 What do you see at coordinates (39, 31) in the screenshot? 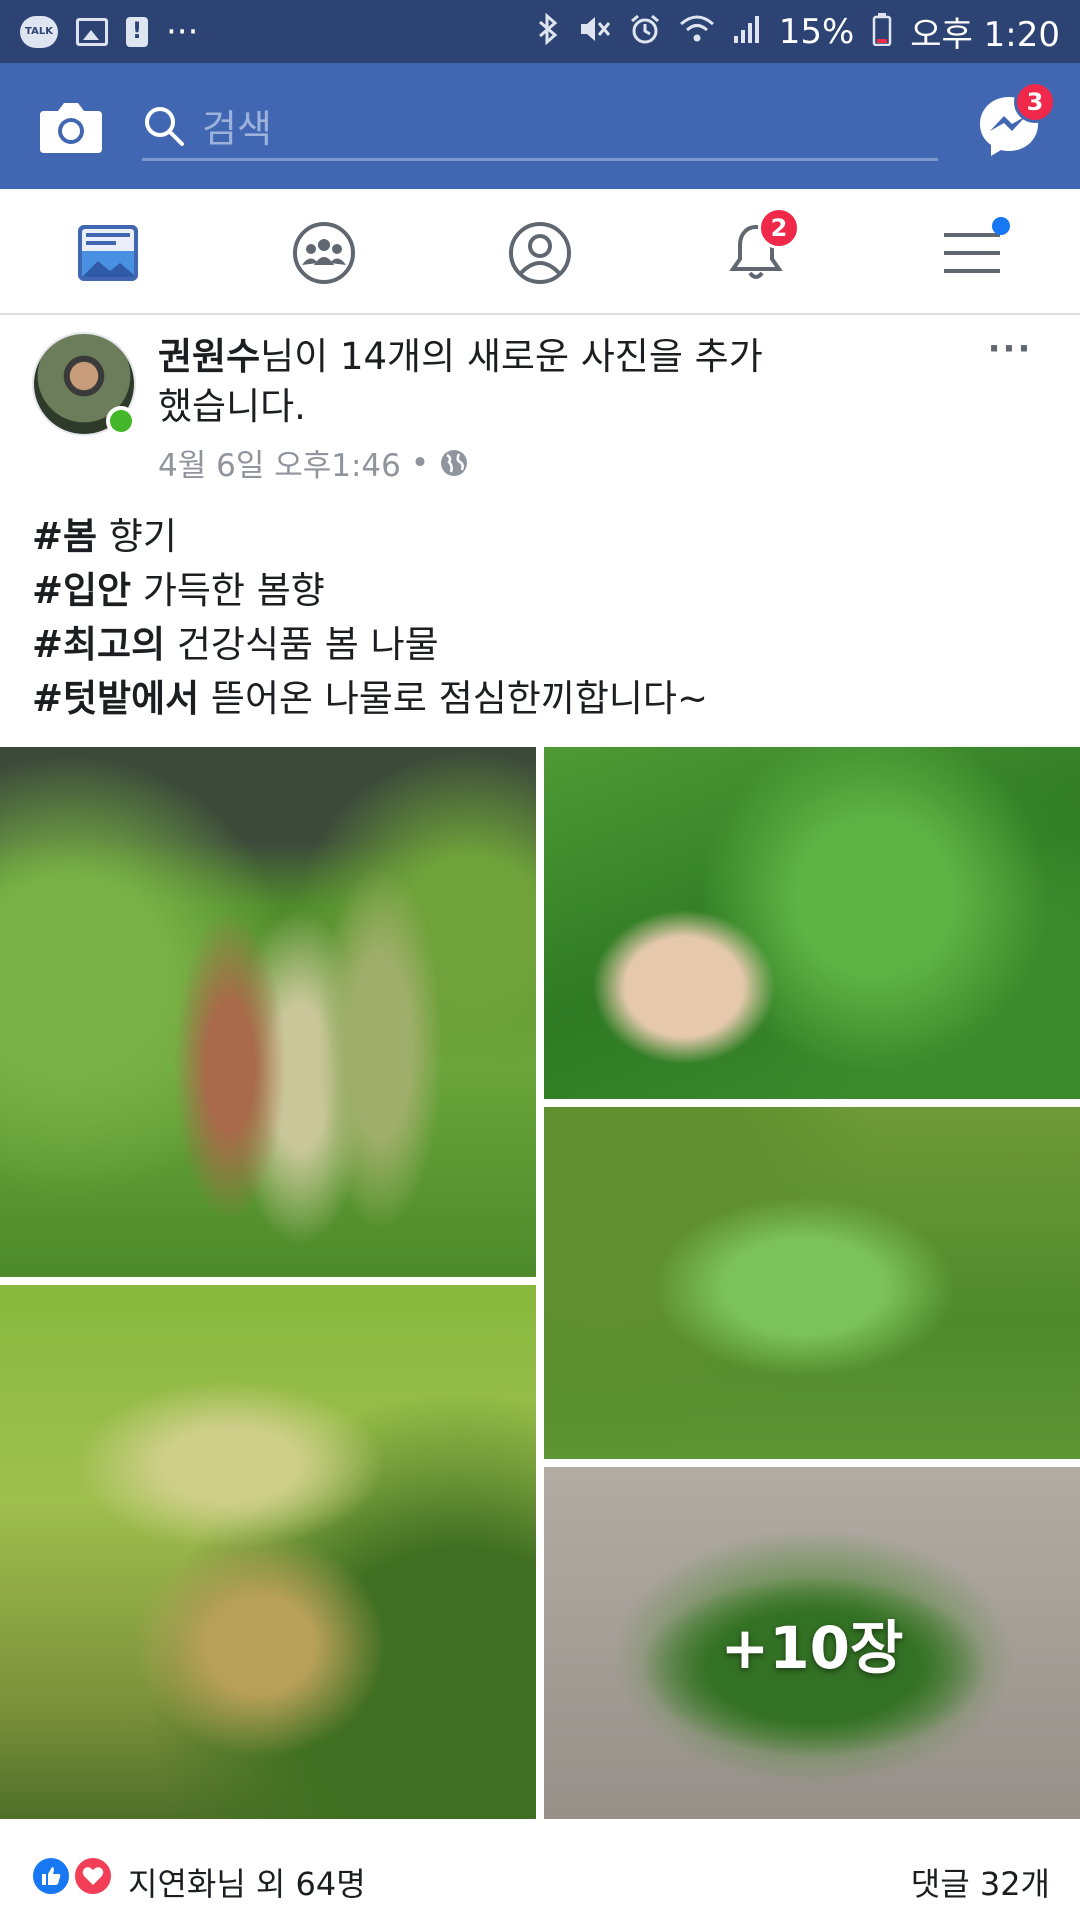
I see `kakaotalk-icon: TALK` at bounding box center [39, 31].